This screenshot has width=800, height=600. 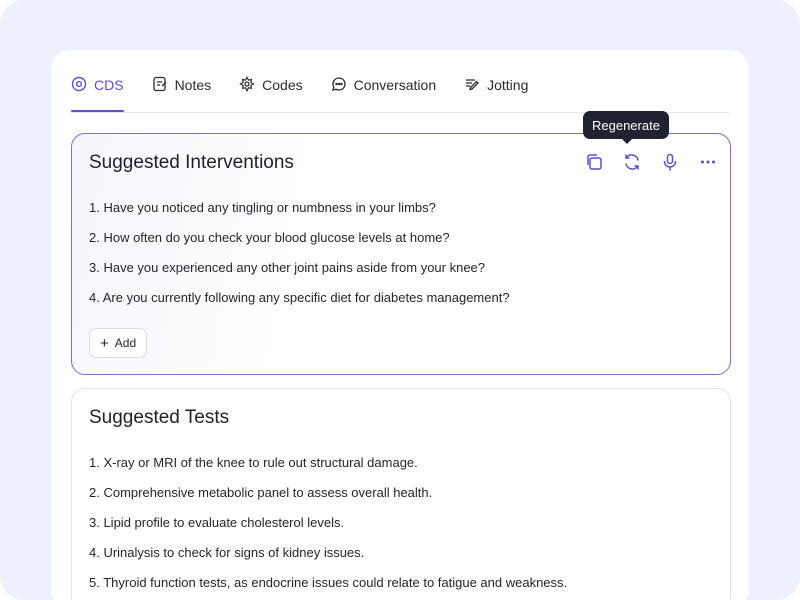 I want to click on tab-cds: CDS, so click(x=97, y=93).